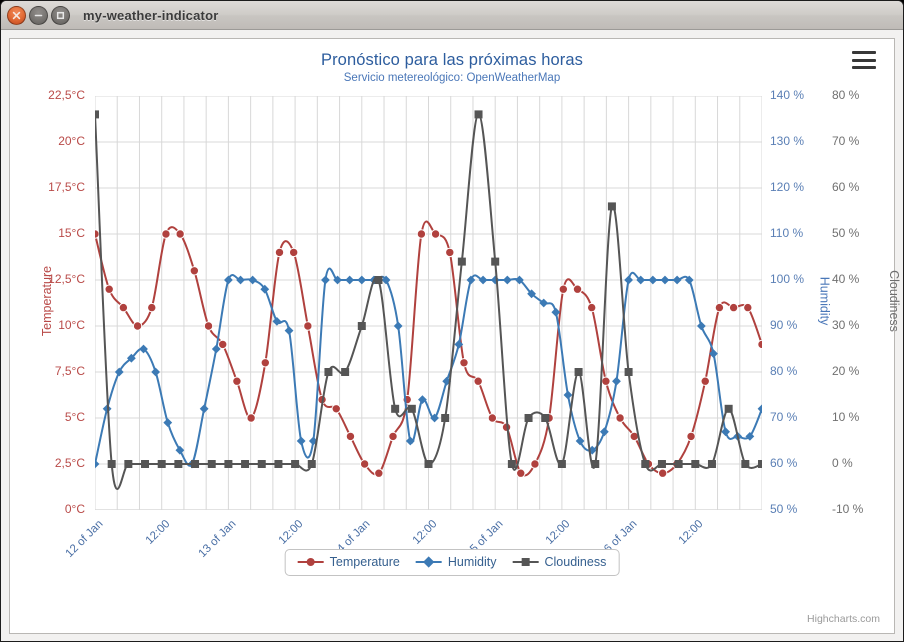 The width and height of the screenshot is (904, 642). What do you see at coordinates (217, 539) in the screenshot?
I see `axis-tick-x: 13 of Jan` at bounding box center [217, 539].